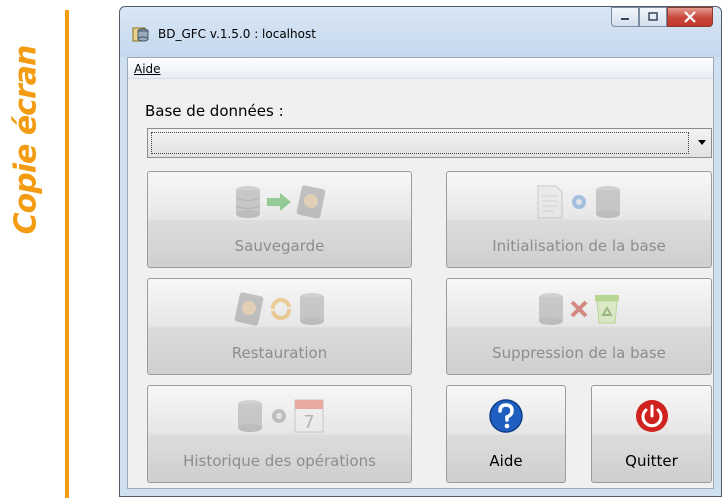 Image resolution: width=728 pixels, height=501 pixels. Describe the element at coordinates (214, 111) in the screenshot. I see `database-label: Base de données :` at that location.